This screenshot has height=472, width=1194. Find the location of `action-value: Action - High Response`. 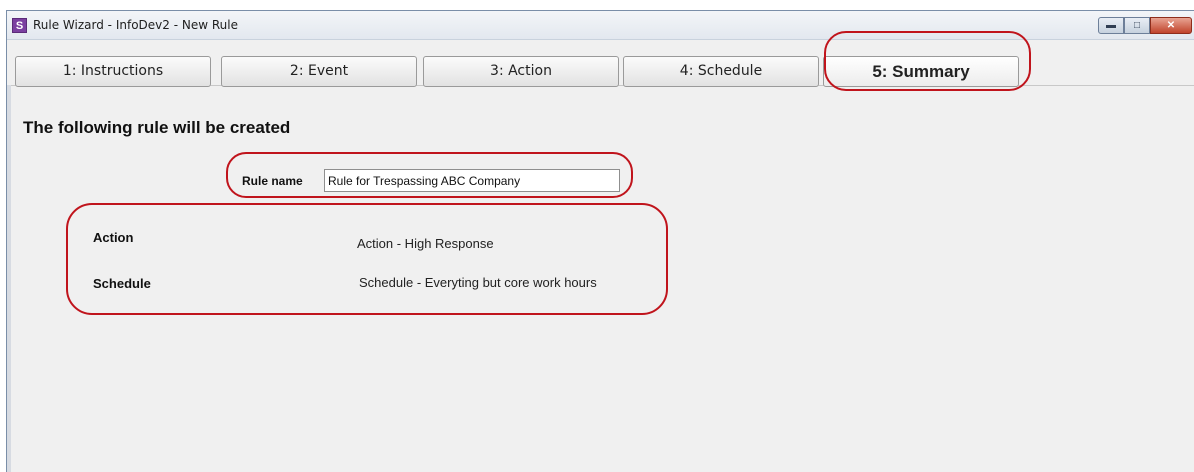

action-value: Action - High Response is located at coordinates (425, 243).